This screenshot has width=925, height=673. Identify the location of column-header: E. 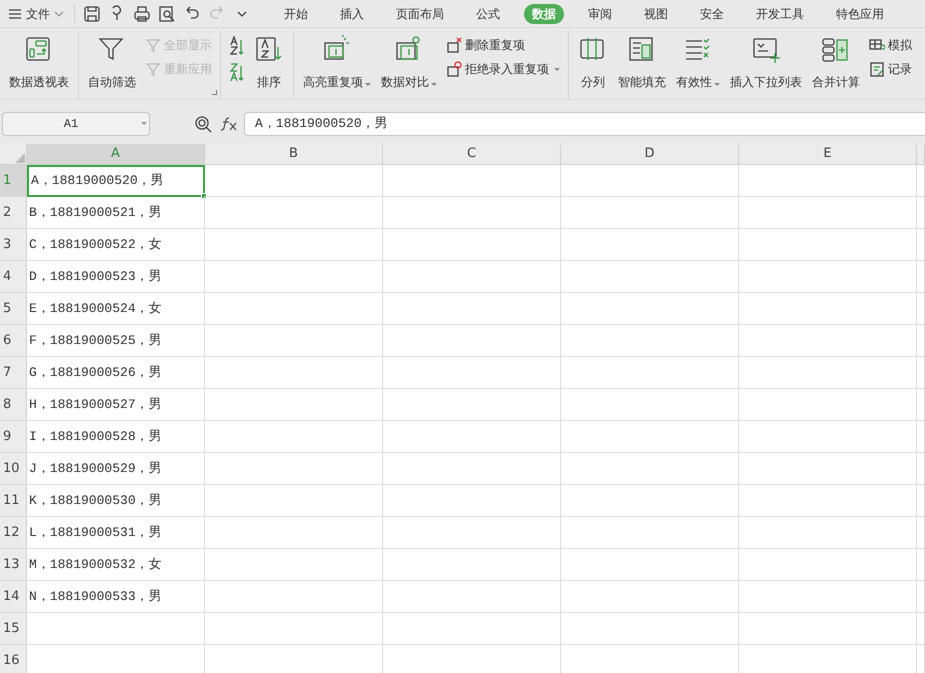
(828, 154).